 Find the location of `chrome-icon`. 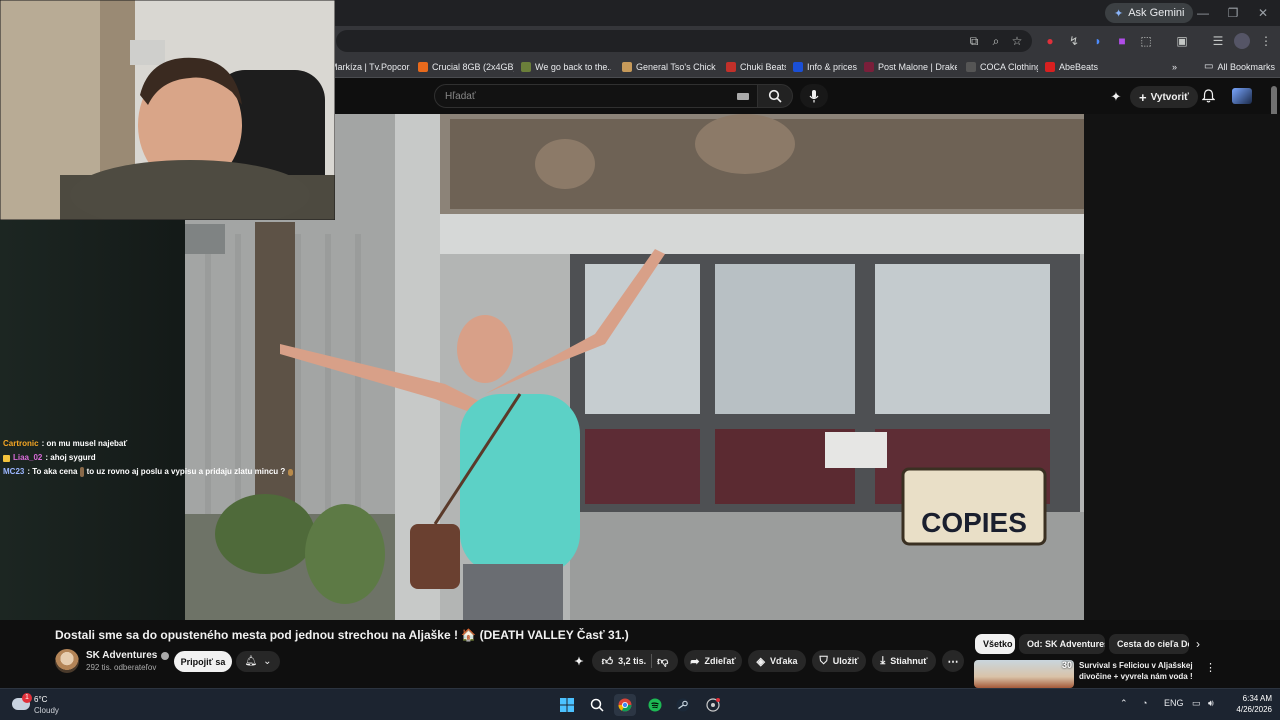

chrome-icon is located at coordinates (625, 705).